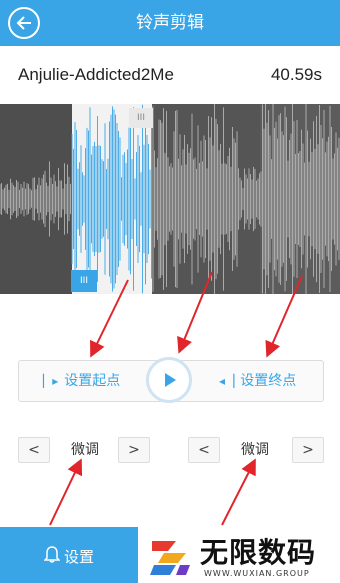 The height and width of the screenshot is (583, 340). Describe the element at coordinates (258, 552) in the screenshot. I see `watermark-brand: 无限数码` at that location.